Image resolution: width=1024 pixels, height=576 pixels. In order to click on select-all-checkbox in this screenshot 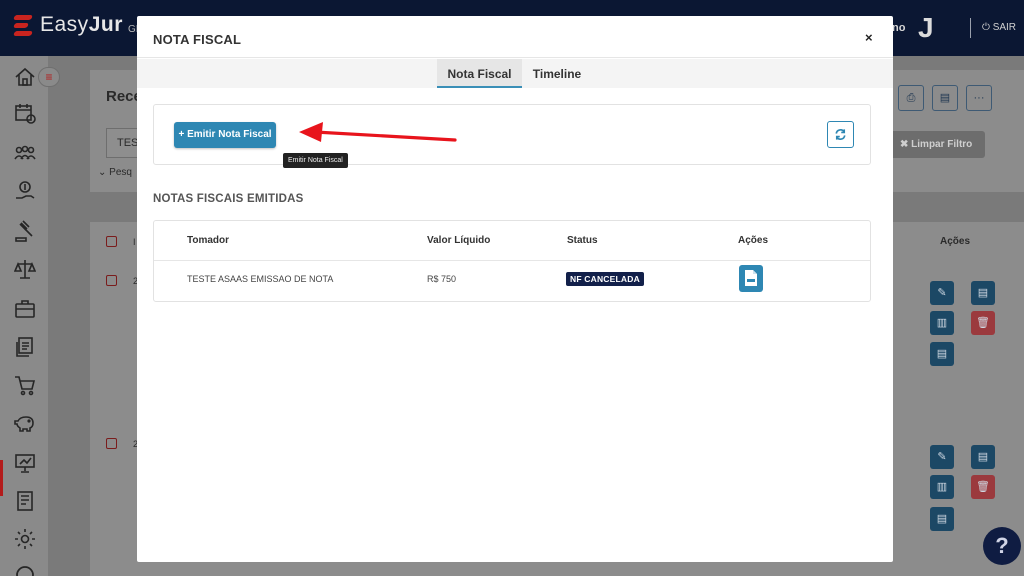, I will do `click(111, 241)`.